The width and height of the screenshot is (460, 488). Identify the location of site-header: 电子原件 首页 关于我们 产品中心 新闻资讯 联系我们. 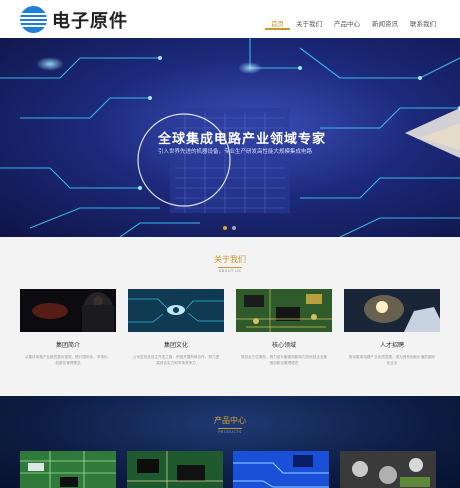
(230, 19).